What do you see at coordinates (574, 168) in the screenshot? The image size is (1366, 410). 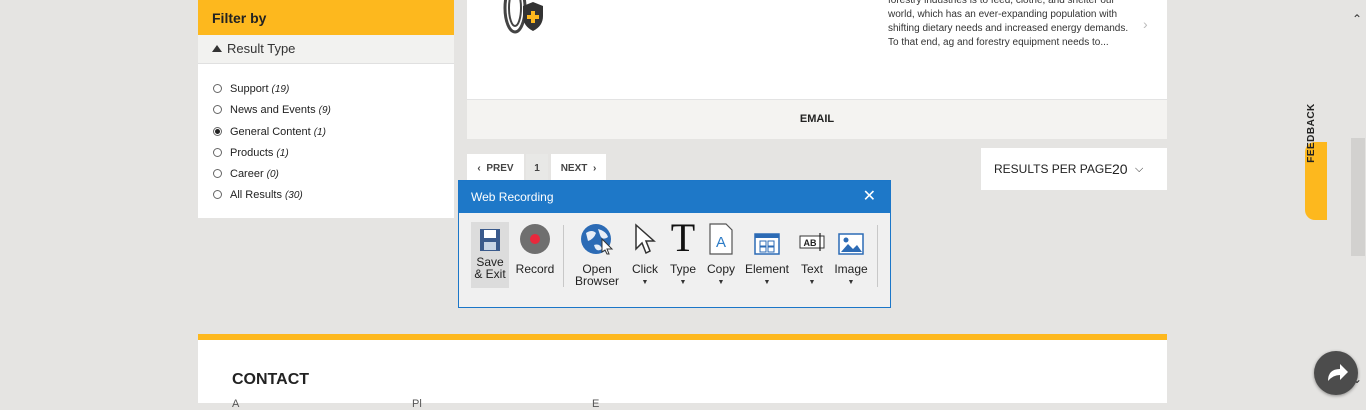 I see `next-label: NEXT` at bounding box center [574, 168].